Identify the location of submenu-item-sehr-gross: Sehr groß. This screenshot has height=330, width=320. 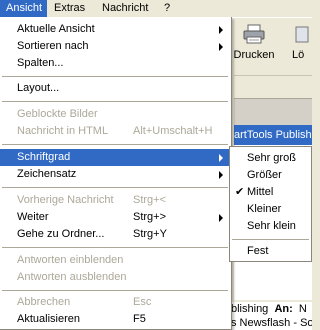
(270, 158).